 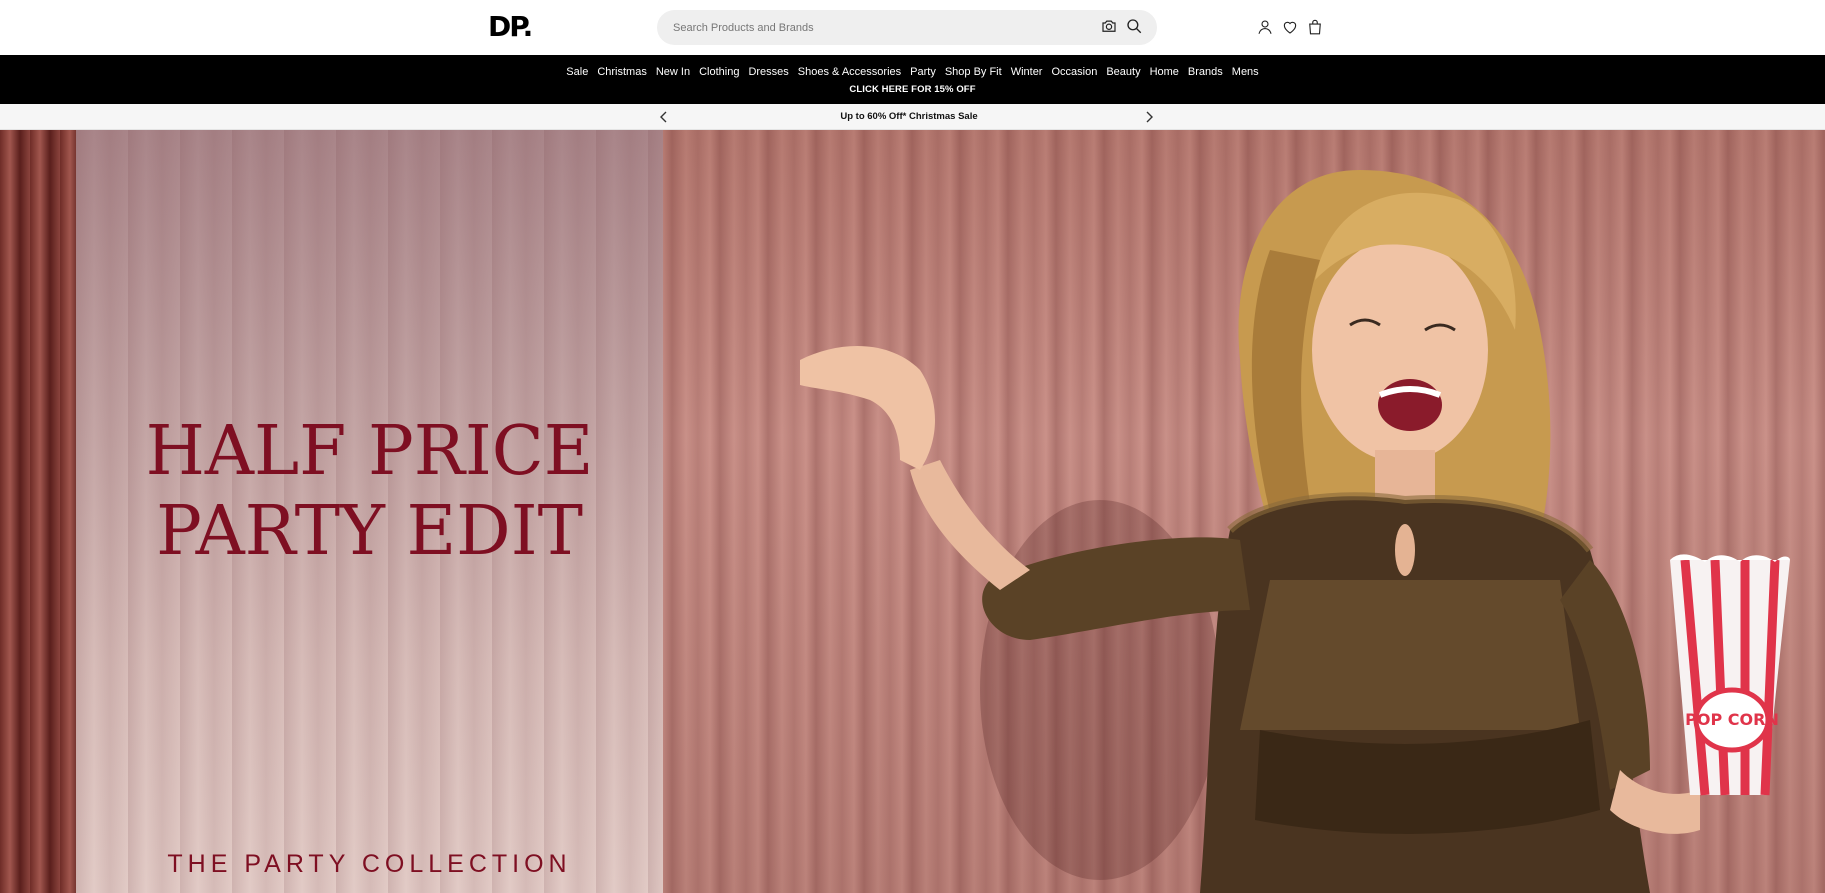 What do you see at coordinates (1205, 72) in the screenshot?
I see `nav-item-brands: Brands` at bounding box center [1205, 72].